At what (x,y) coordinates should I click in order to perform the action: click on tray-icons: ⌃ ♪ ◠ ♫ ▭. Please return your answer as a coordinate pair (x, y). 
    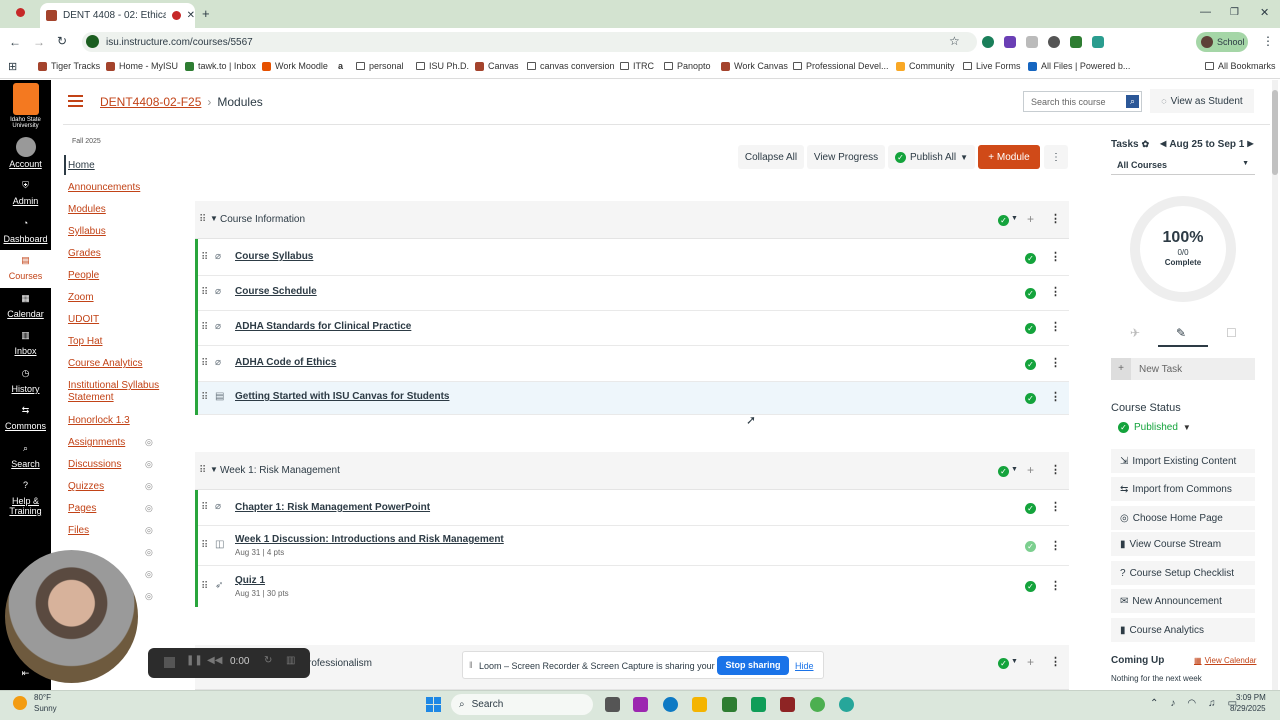
    Looking at the image, I should click on (1193, 703).